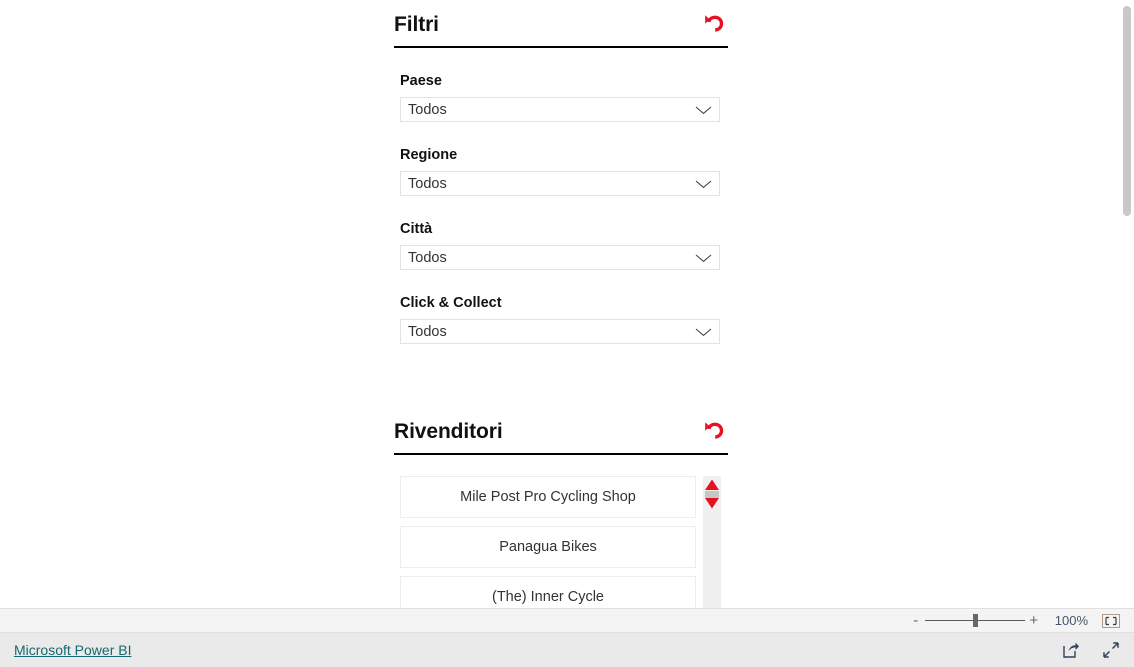  What do you see at coordinates (451, 303) in the screenshot?
I see `filter-label-click-and-collect: Click & Collect` at bounding box center [451, 303].